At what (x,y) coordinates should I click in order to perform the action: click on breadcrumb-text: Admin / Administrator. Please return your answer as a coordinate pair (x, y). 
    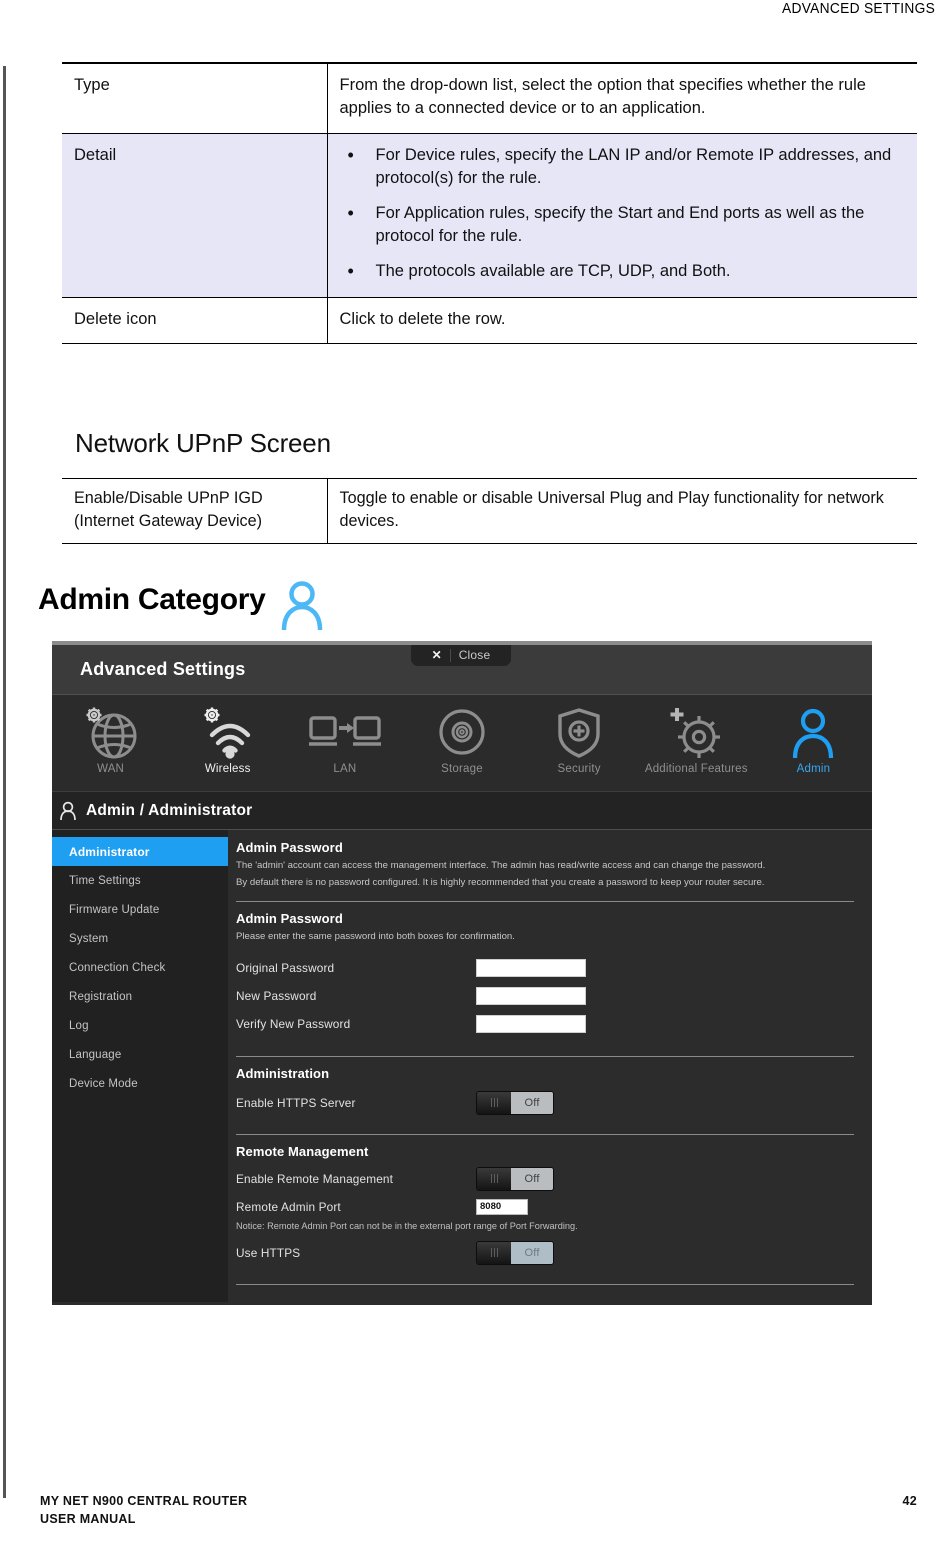
    Looking at the image, I should click on (169, 810).